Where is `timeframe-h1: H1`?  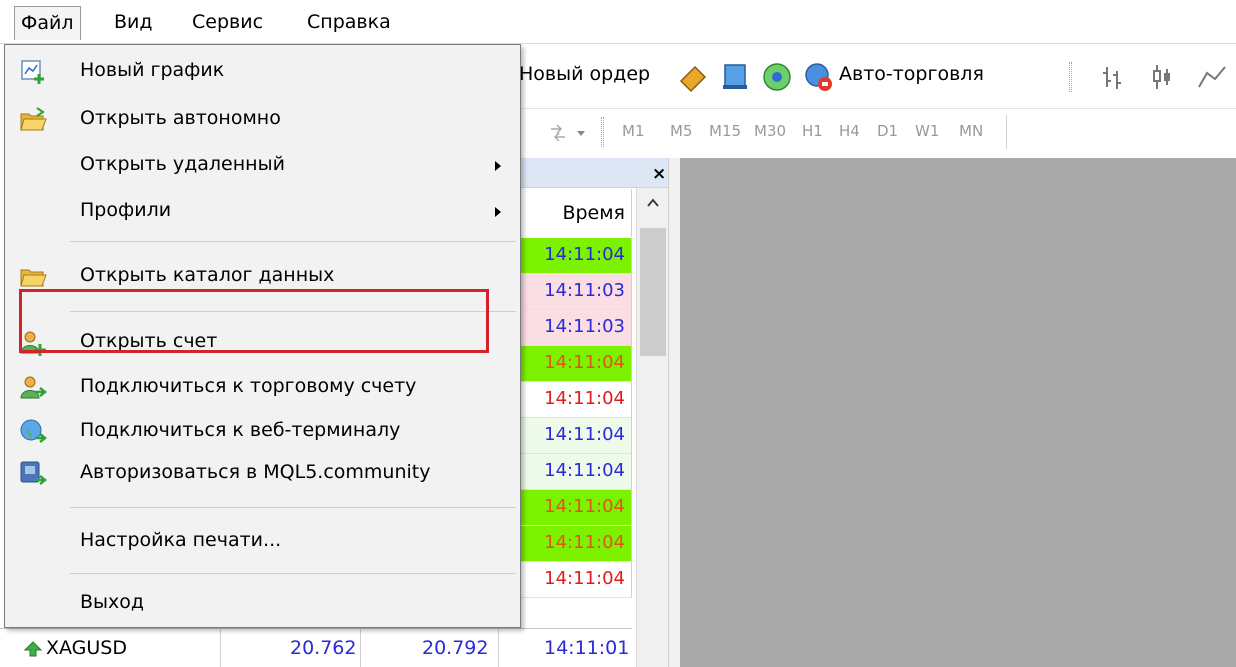
timeframe-h1: H1 is located at coordinates (812, 131).